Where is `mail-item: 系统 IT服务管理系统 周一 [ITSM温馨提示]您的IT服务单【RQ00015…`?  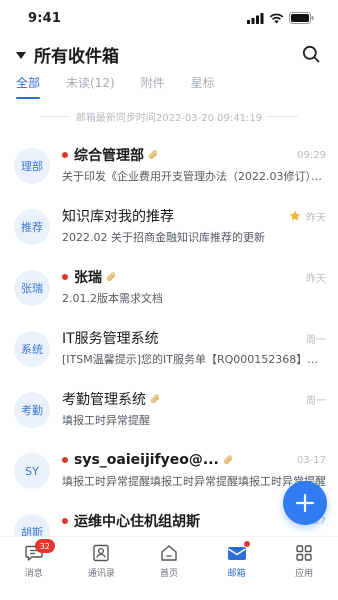 mail-item: 系统 IT服务管理系统 周一 [ITSM温馨提示]您的IT服务单【RQ00015… is located at coordinates (169, 349).